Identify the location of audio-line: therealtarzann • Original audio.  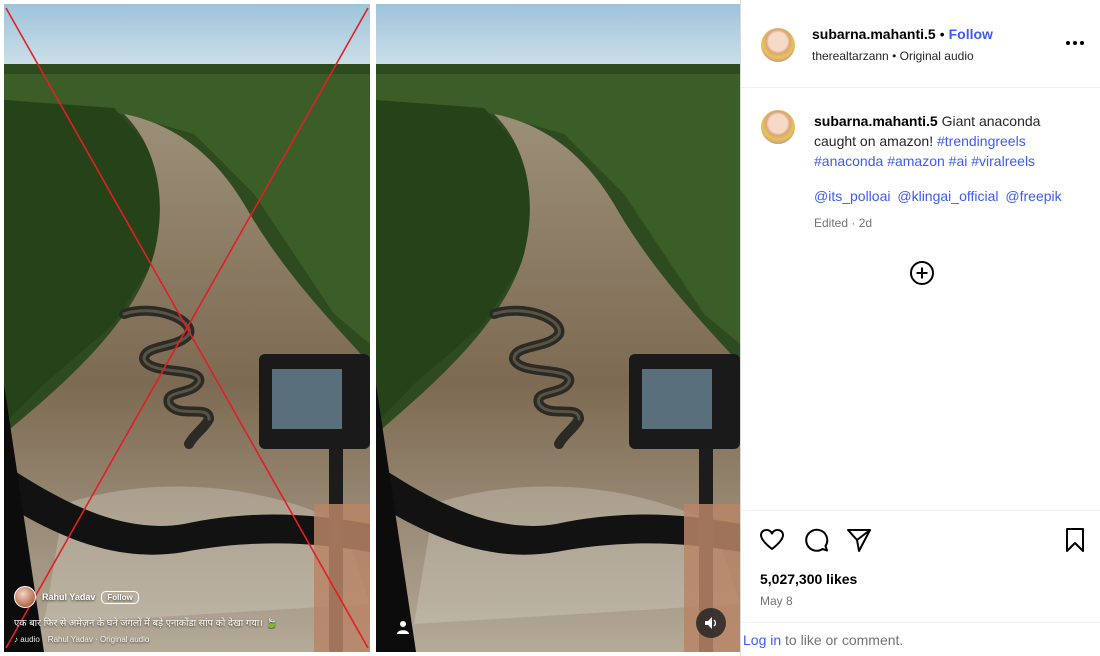
(893, 56).